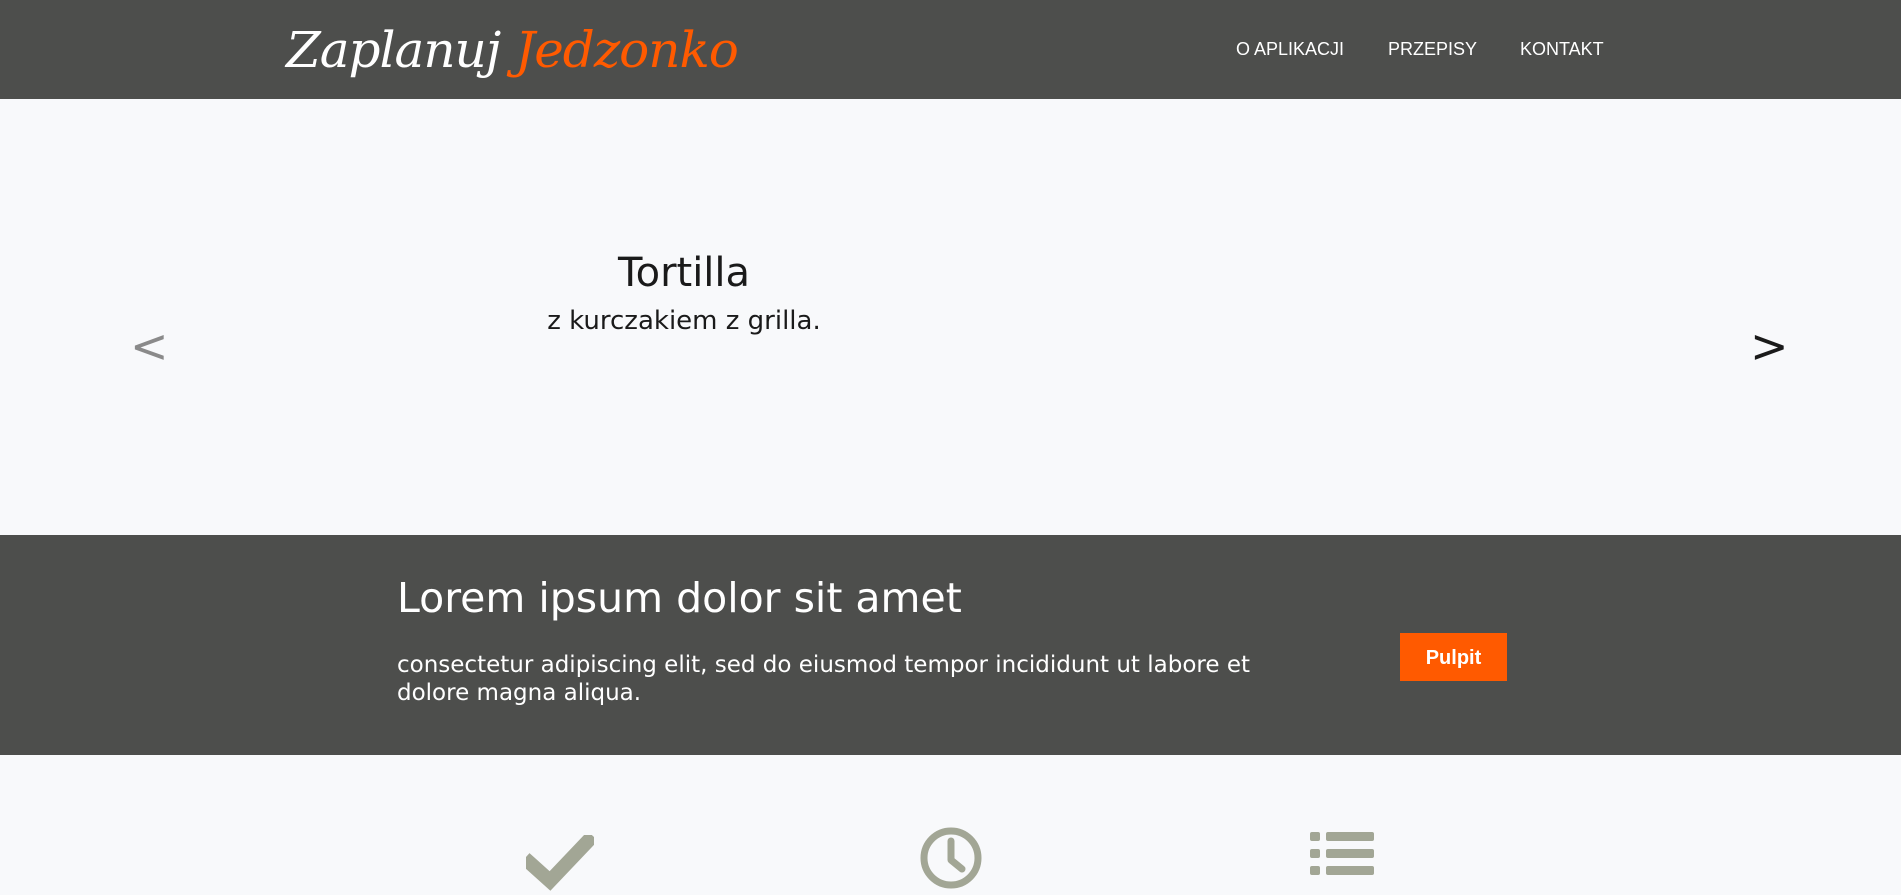 The width and height of the screenshot is (1901, 895). What do you see at coordinates (1454, 49) in the screenshot?
I see `nav-link-przepisy: PRZEPISY` at bounding box center [1454, 49].